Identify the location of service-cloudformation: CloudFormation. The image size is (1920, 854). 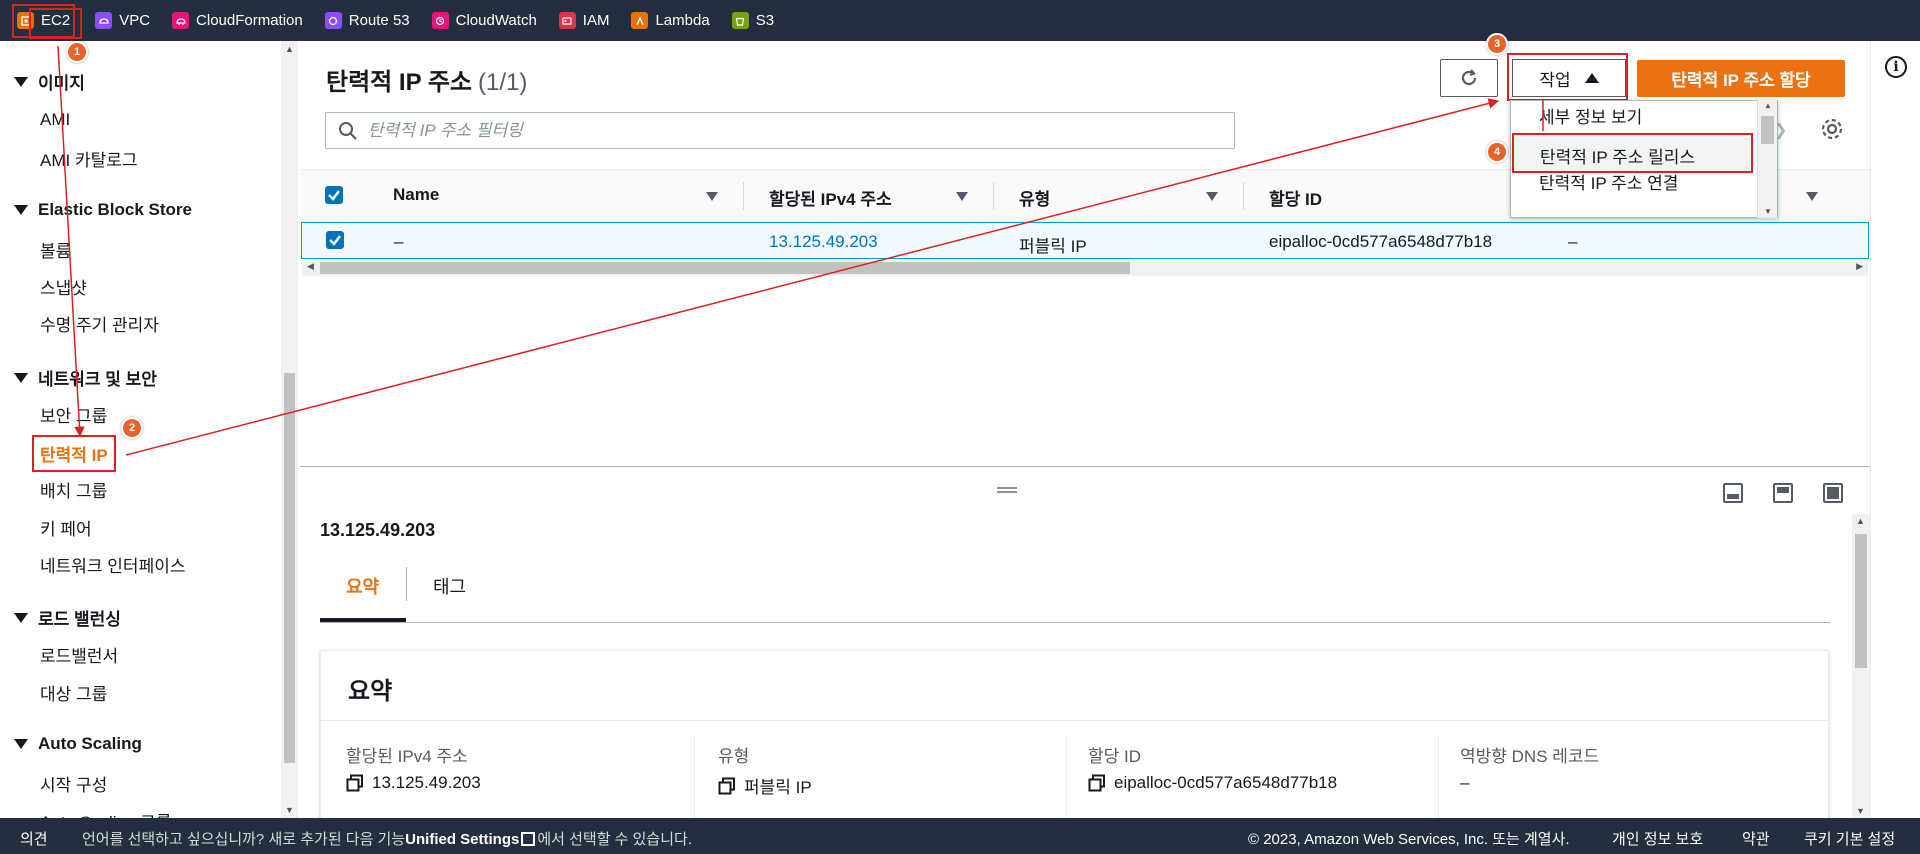
(237, 20).